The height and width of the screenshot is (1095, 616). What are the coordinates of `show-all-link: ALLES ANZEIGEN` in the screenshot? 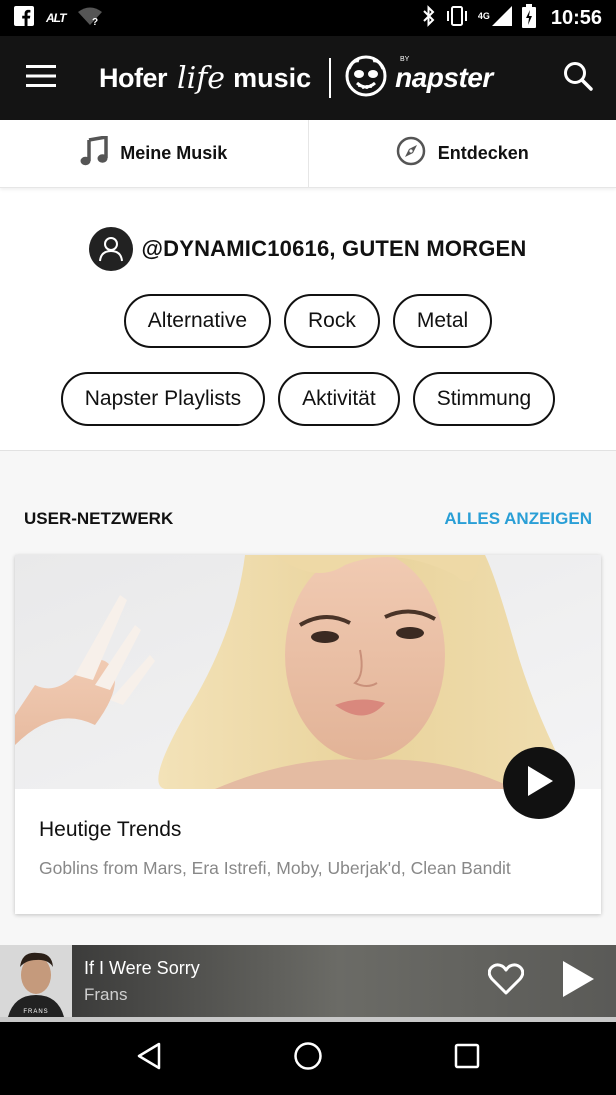 It's located at (518, 519).